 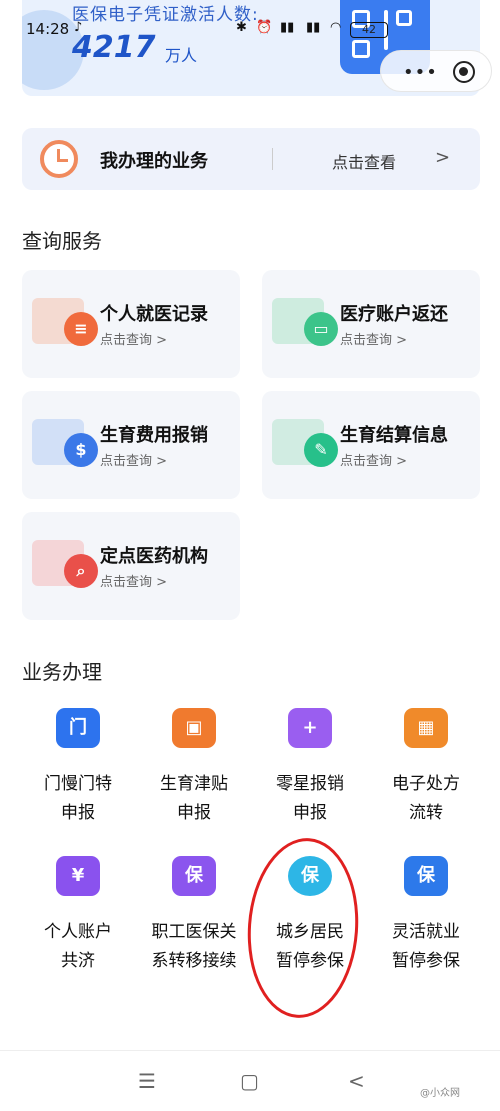 What do you see at coordinates (369, 30) in the screenshot?
I see `battery-icon: 42` at bounding box center [369, 30].